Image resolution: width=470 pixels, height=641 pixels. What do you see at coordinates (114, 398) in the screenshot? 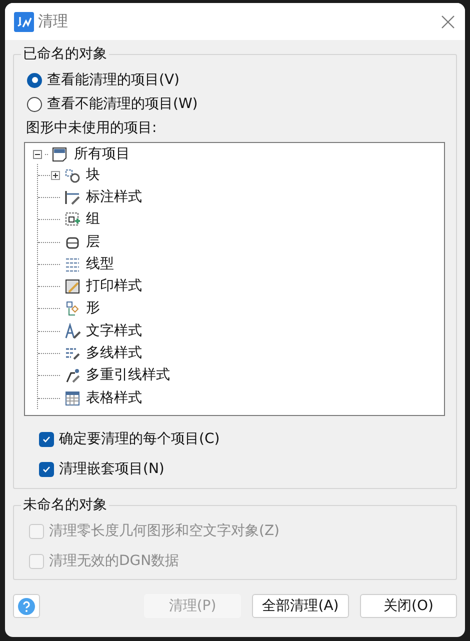
I see `tree-item: 表格样式` at bounding box center [114, 398].